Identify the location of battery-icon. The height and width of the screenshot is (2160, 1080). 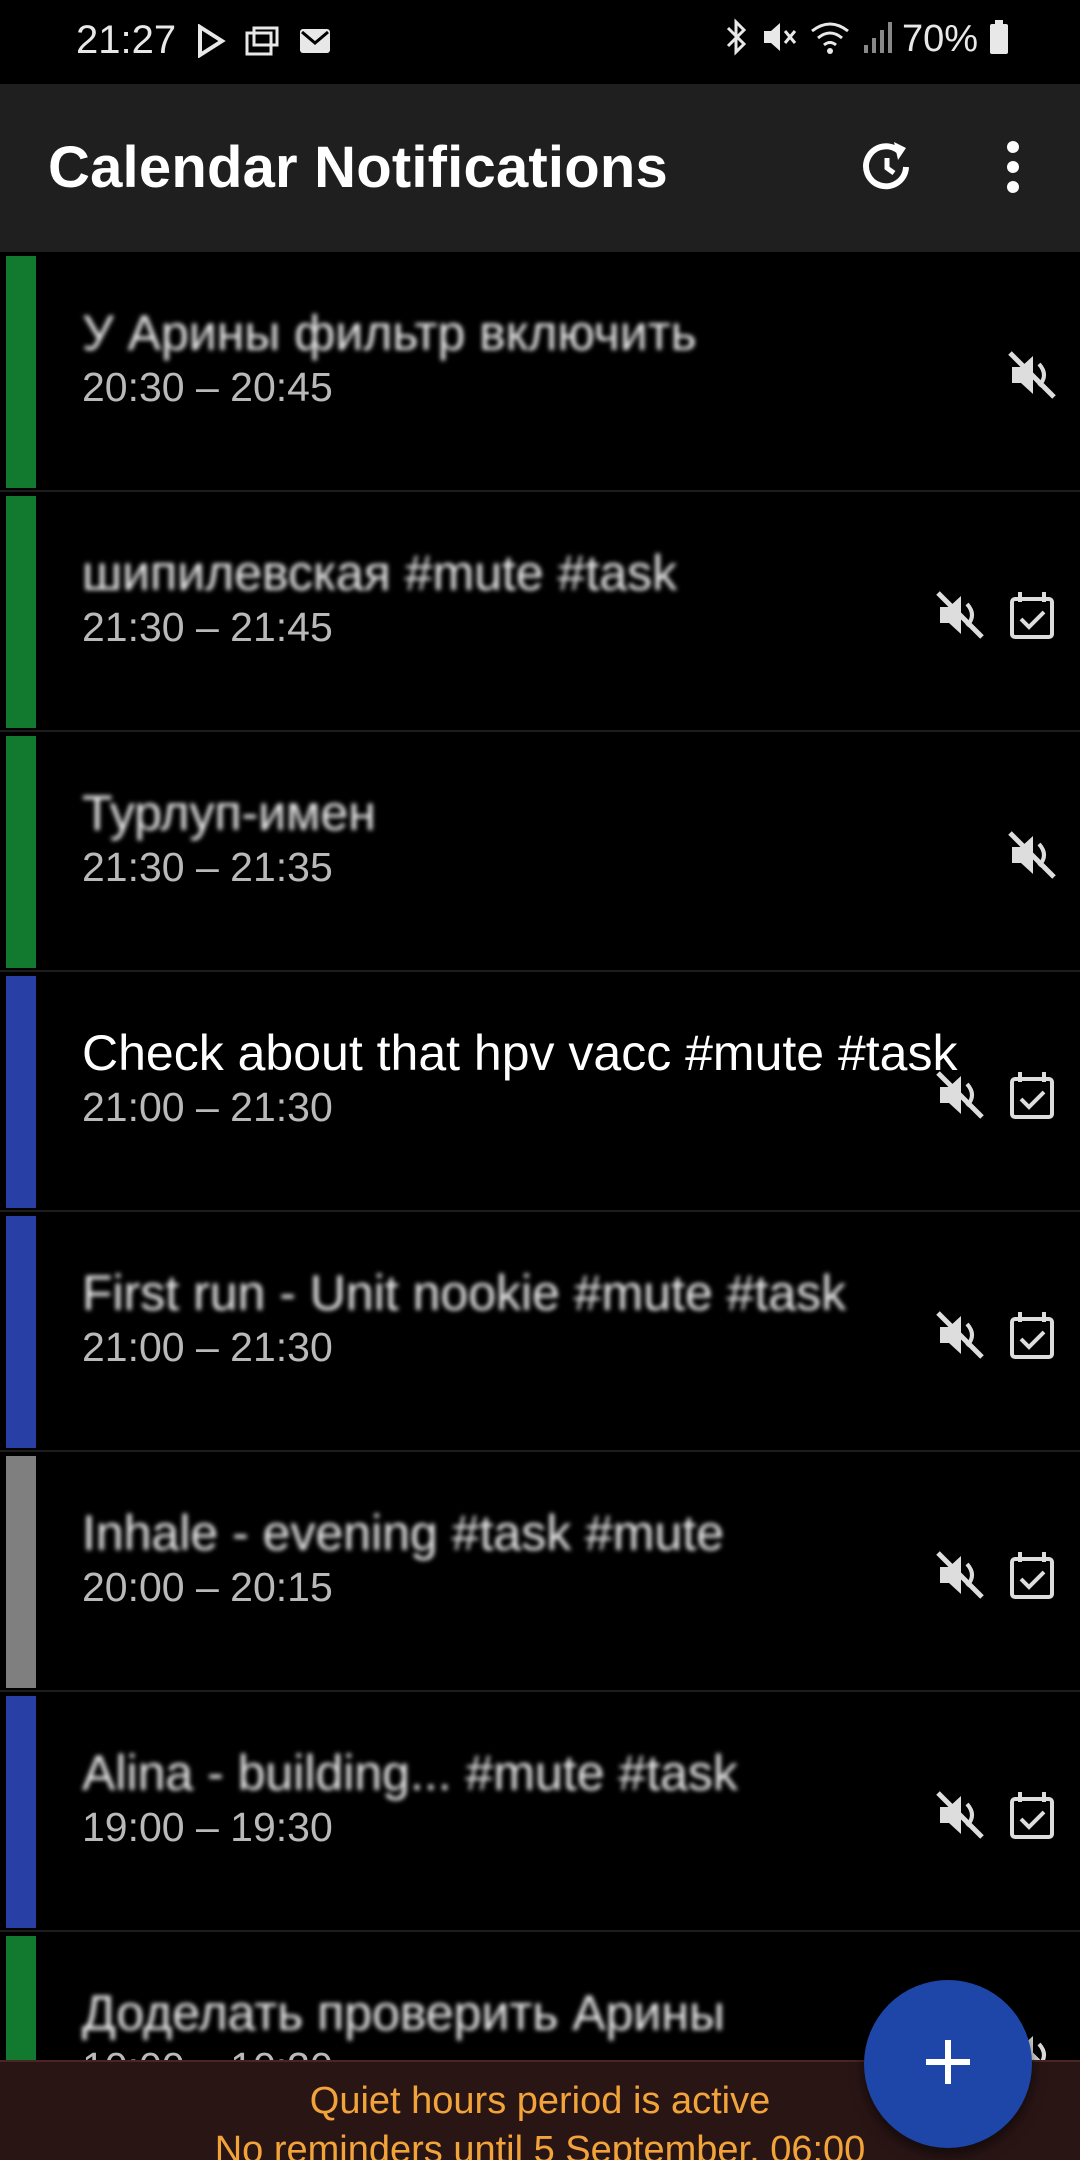
(999, 39).